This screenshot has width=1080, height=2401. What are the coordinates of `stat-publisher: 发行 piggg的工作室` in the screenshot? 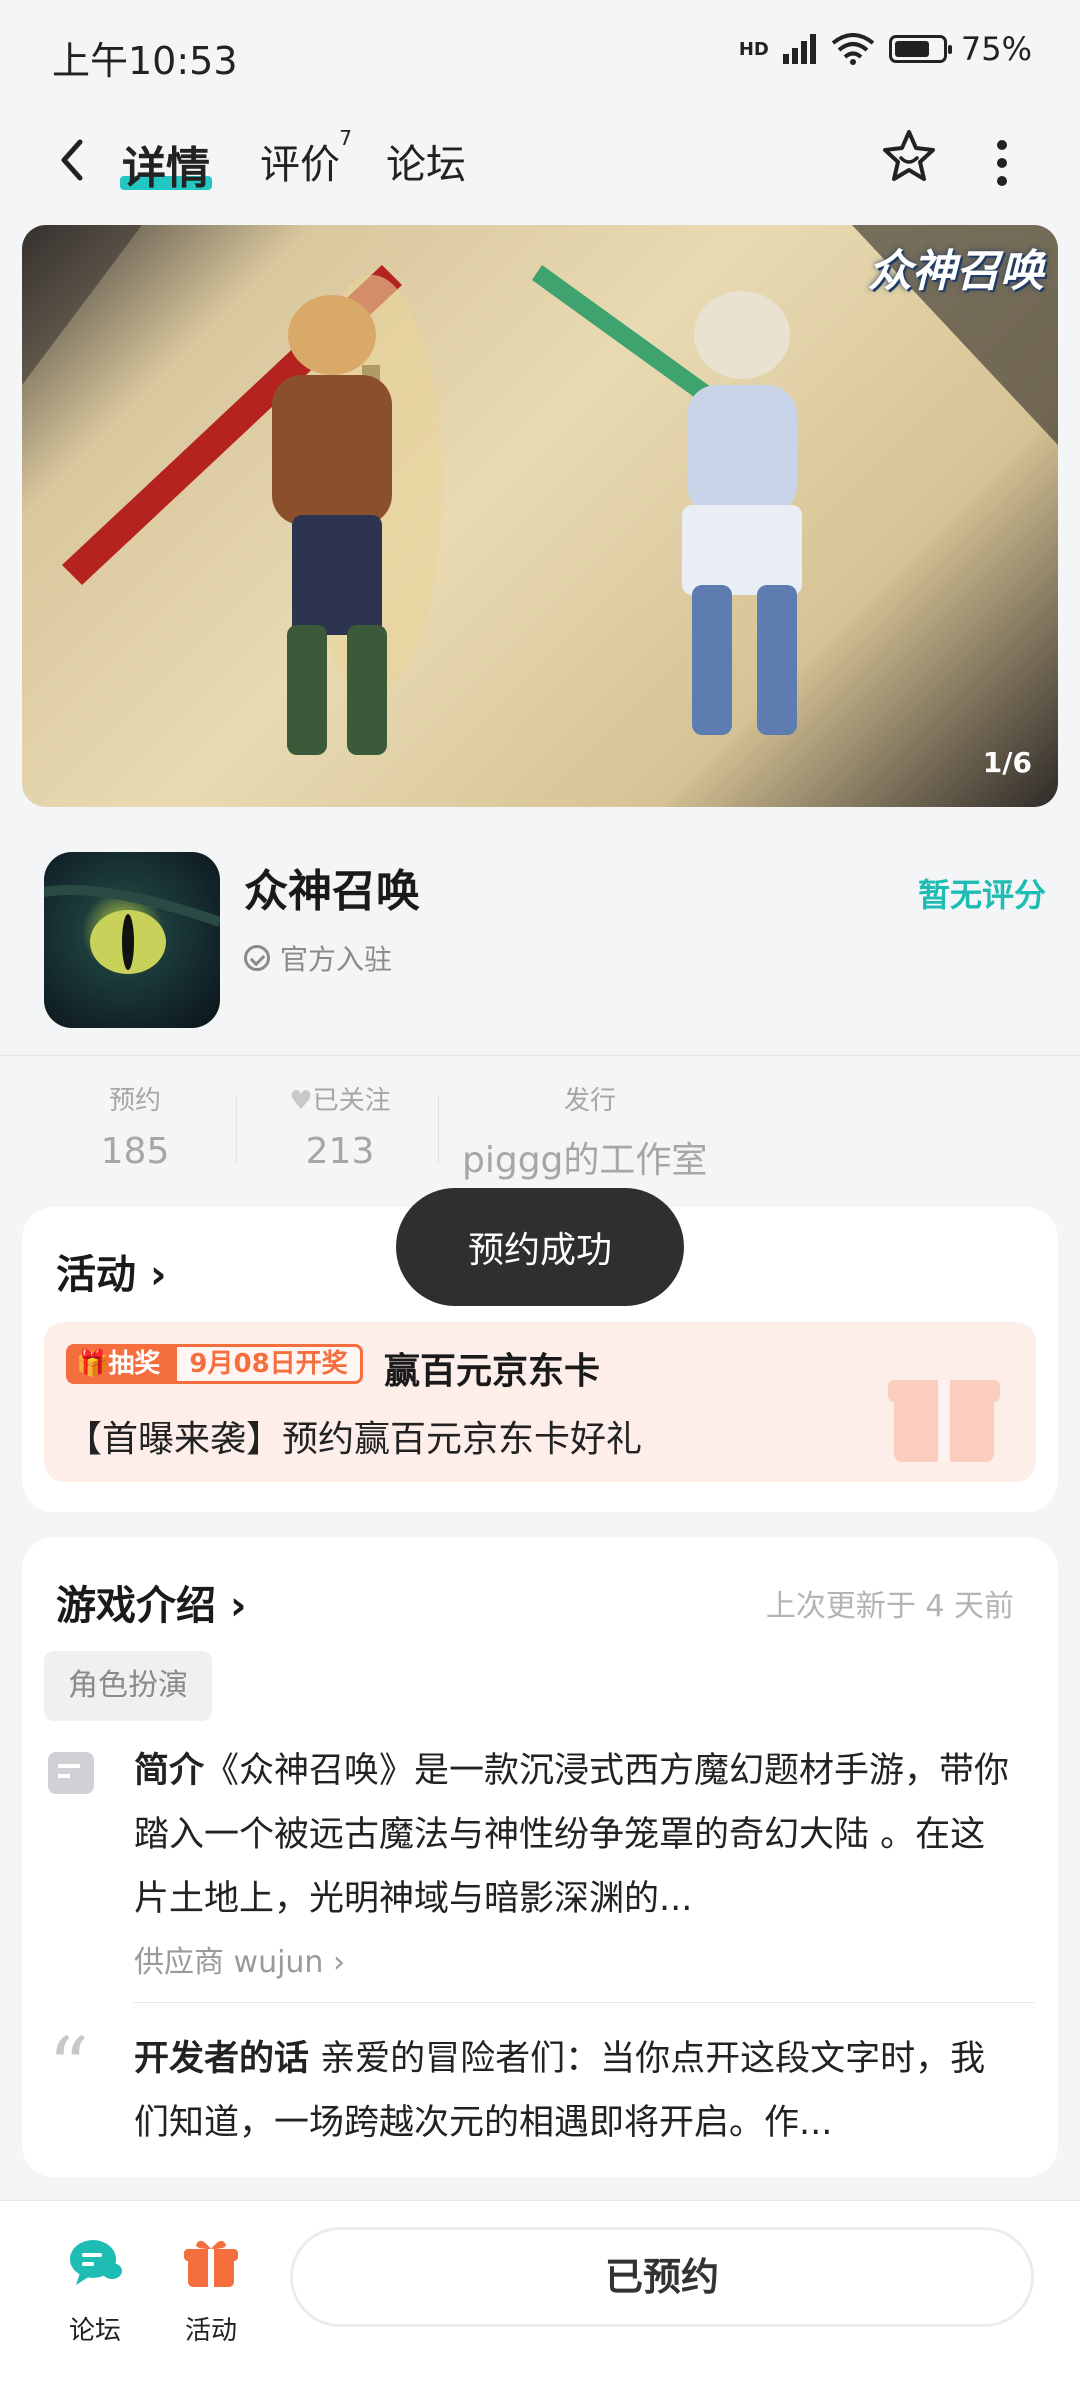 It's located at (590, 1131).